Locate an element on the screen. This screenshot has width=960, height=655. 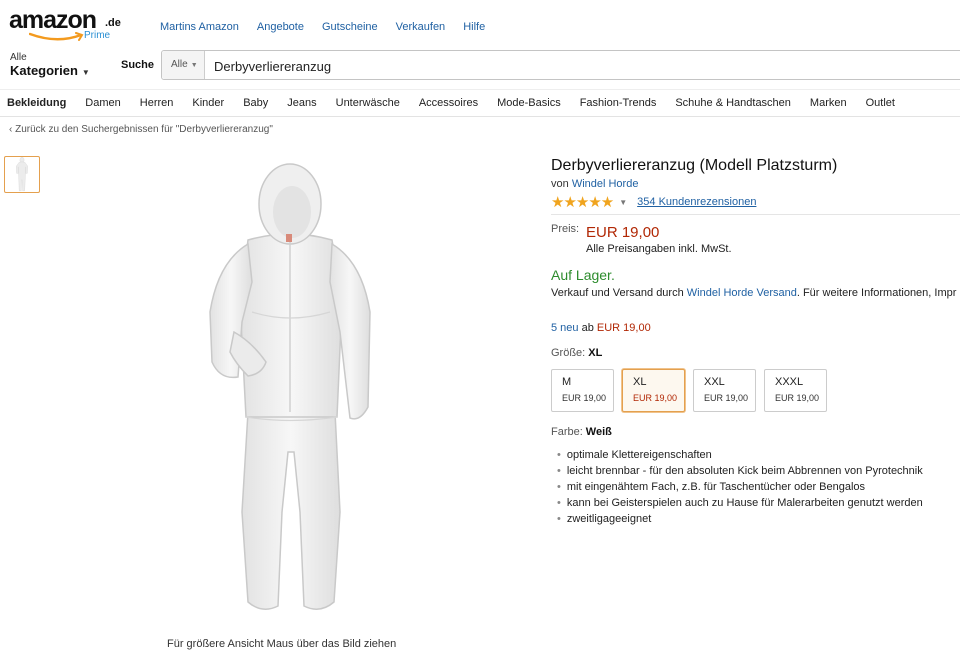
offers-price: EUR 19,00 is located at coordinates (623, 328).